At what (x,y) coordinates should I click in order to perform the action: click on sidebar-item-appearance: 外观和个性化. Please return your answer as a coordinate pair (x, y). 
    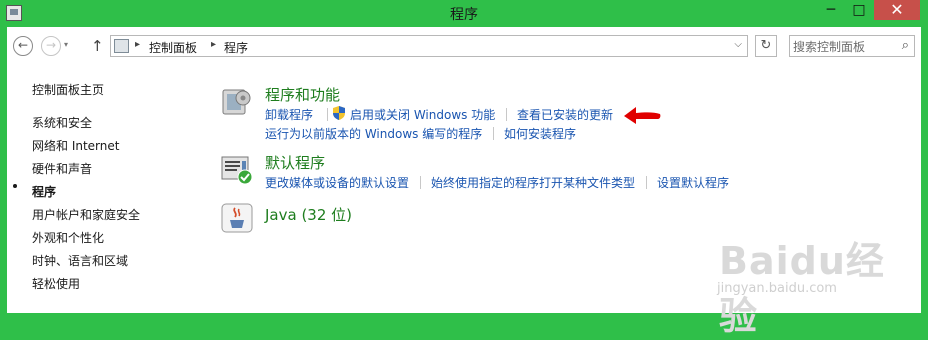
    Looking at the image, I should click on (68, 237).